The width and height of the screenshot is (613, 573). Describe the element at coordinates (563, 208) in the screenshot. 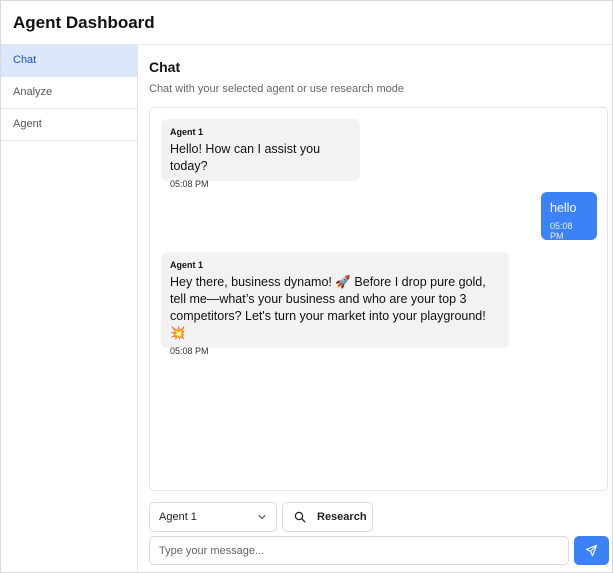

I see `message-text: hello` at that location.